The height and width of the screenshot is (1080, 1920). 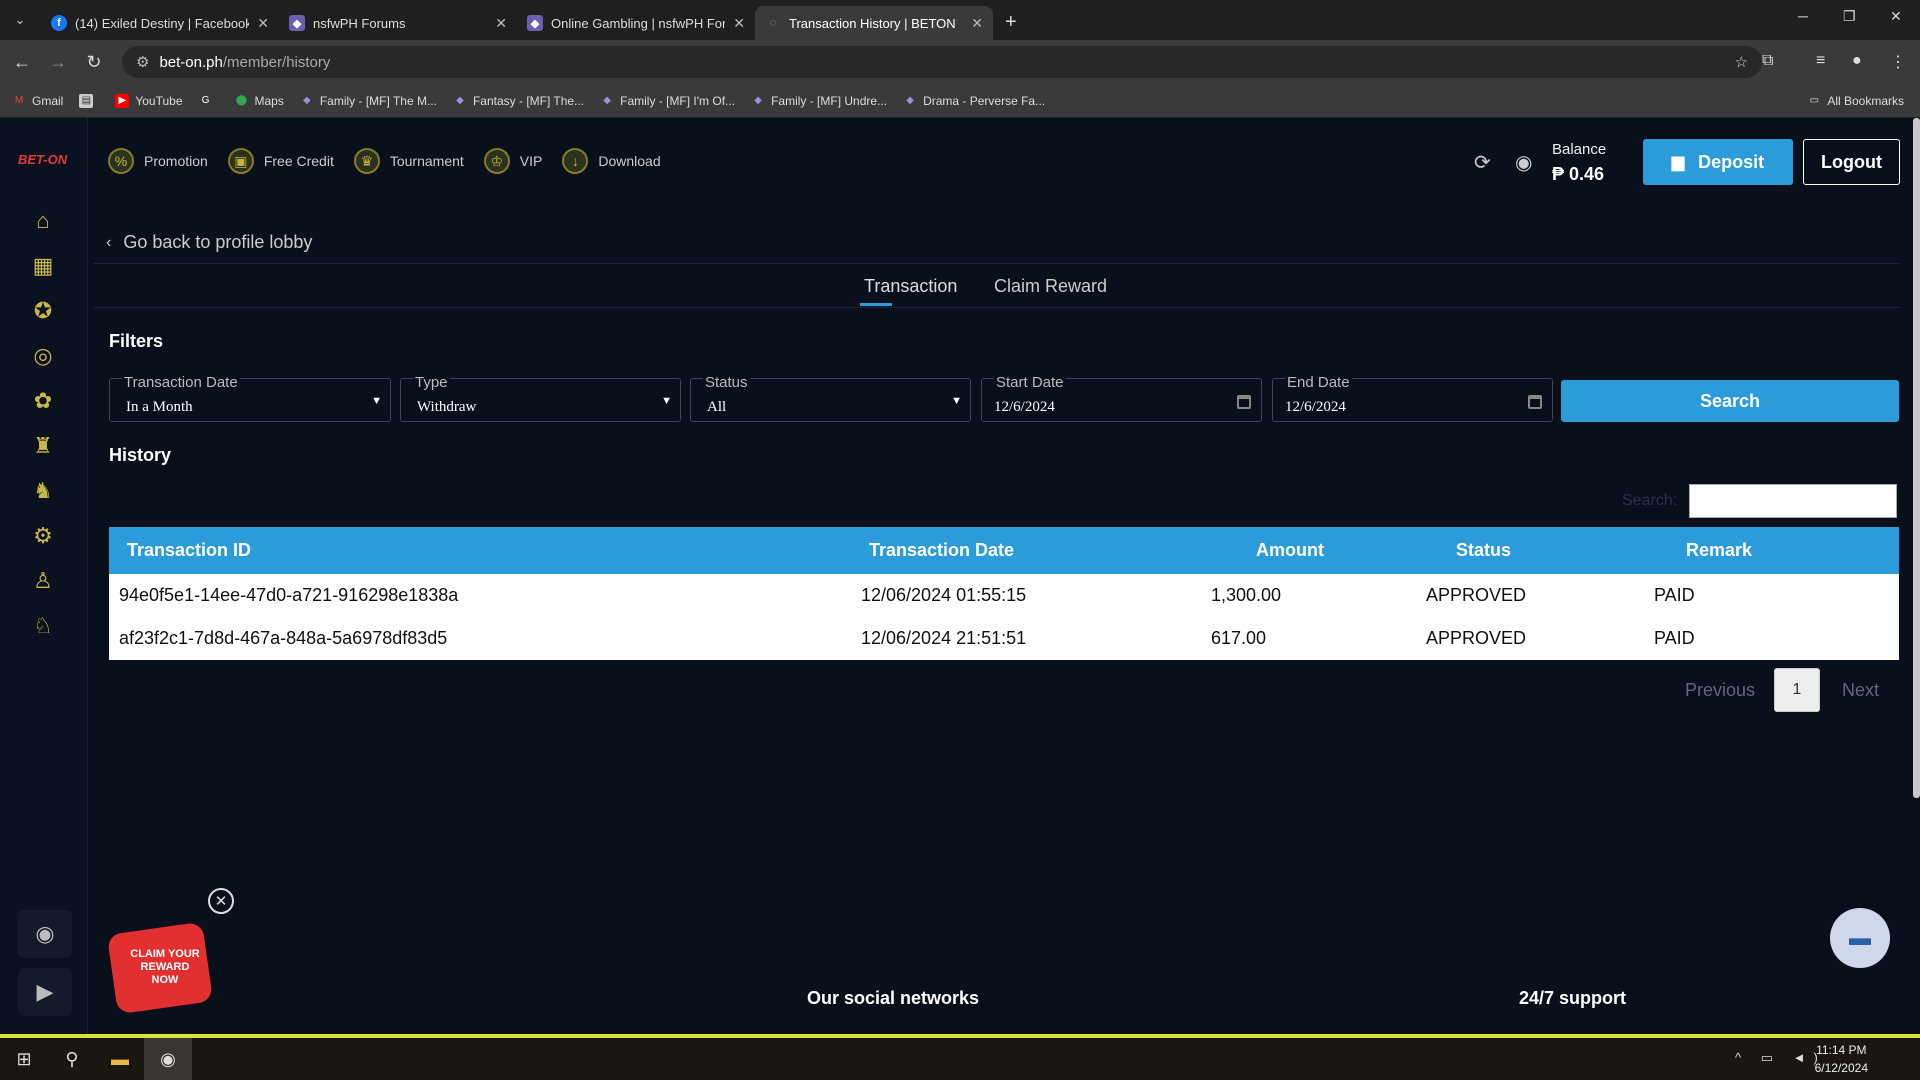 I want to click on system-tray-icons: ^ ▭ ◄), so click(x=1780, y=1058).